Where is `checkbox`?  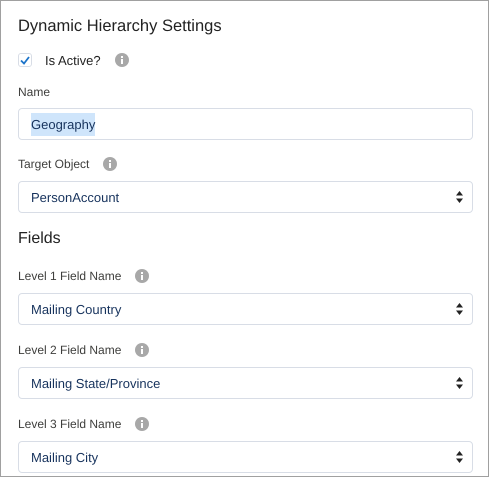 checkbox is located at coordinates (25, 60).